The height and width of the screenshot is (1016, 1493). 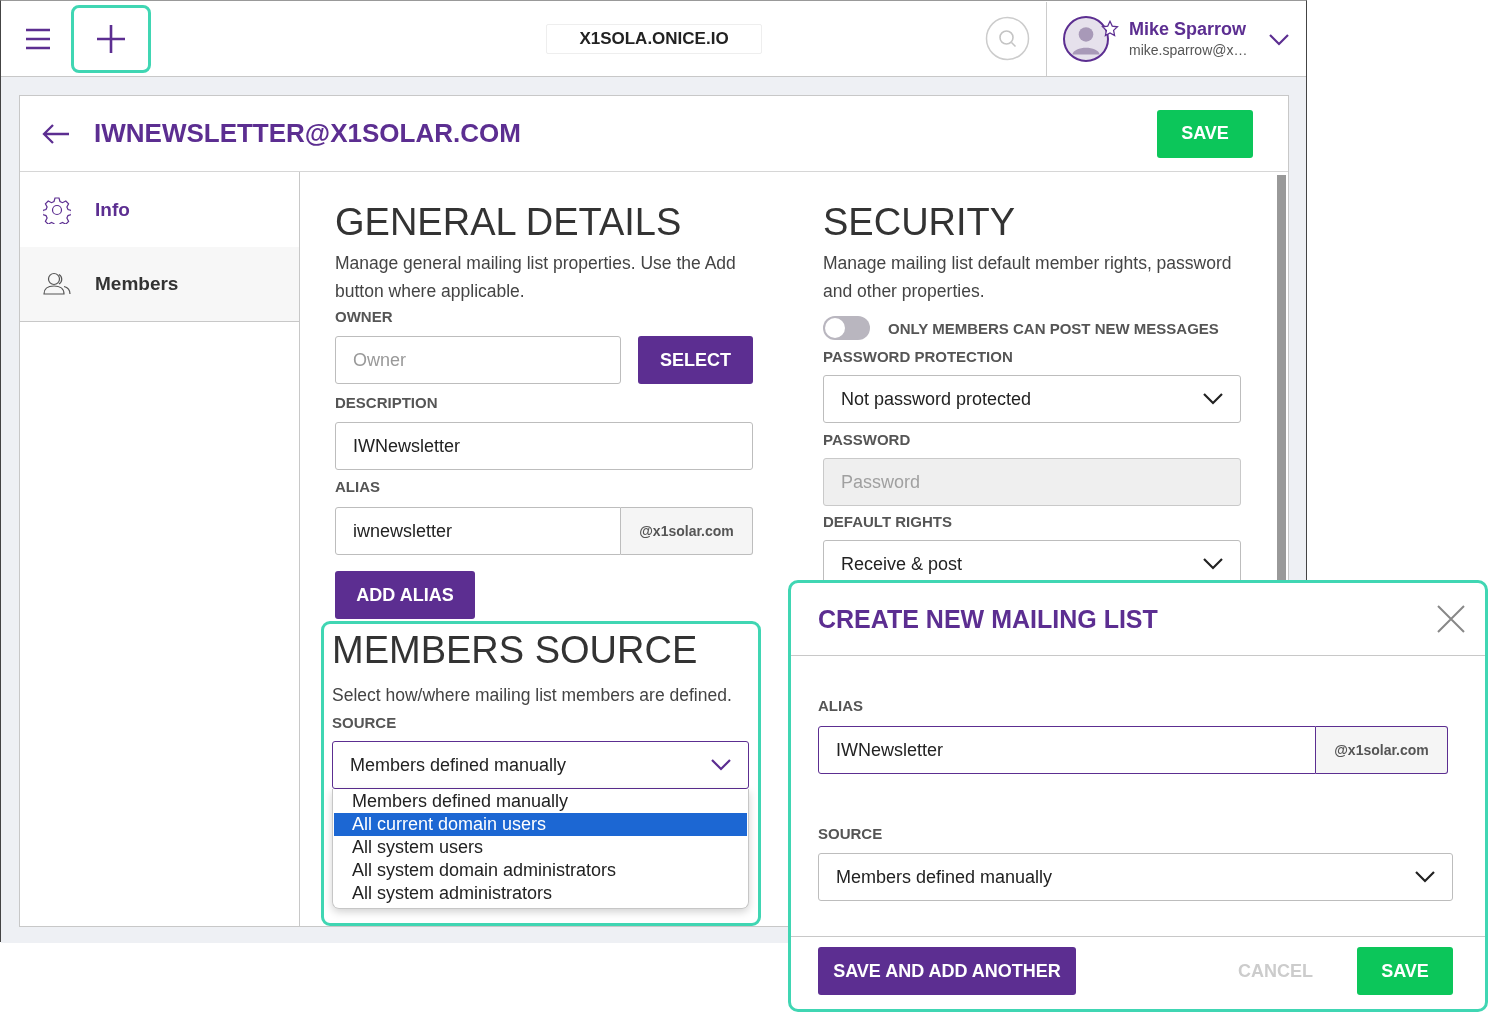 I want to click on section-description: Manage mailing list default member rights, password and other properties., so click(x=1028, y=277).